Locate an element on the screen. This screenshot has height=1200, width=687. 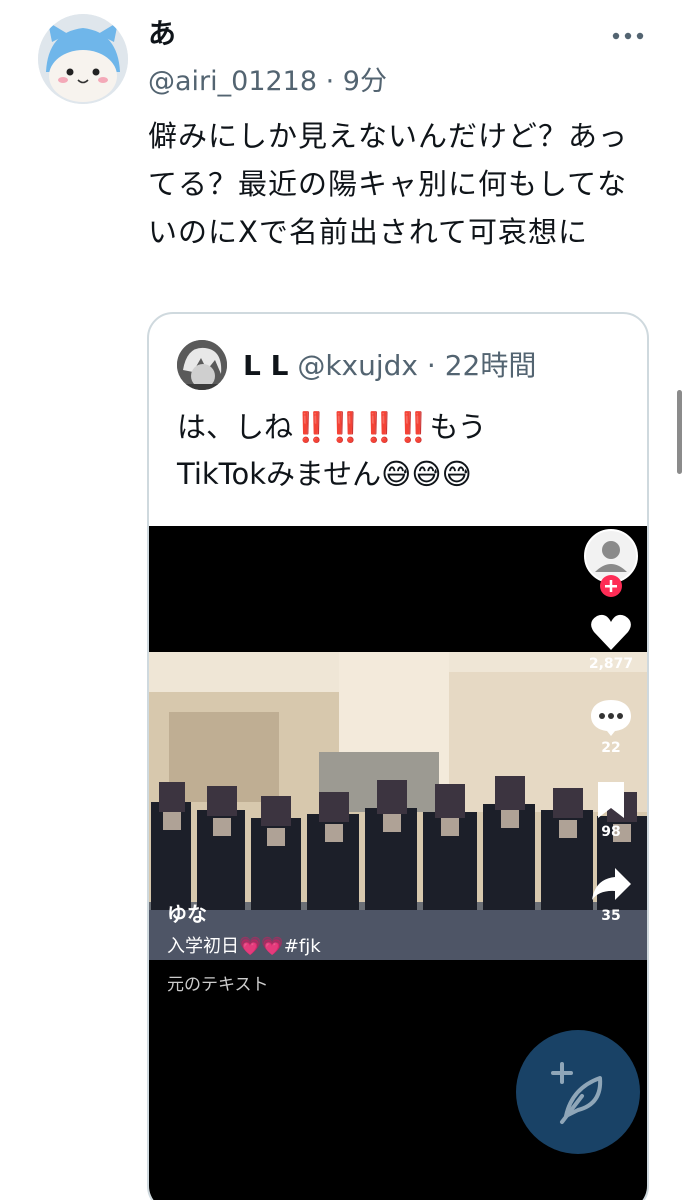
quoted-author-handle: @kxujdx is located at coordinates (357, 365).